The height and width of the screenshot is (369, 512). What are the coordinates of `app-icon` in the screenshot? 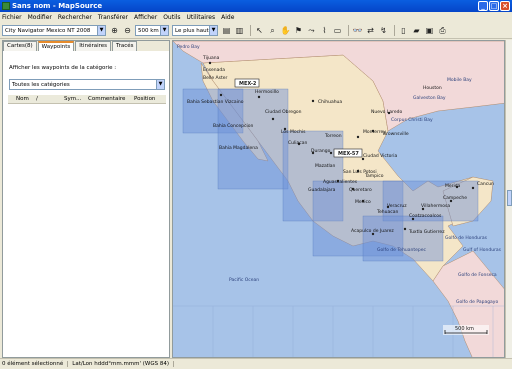 It's located at (6, 6).